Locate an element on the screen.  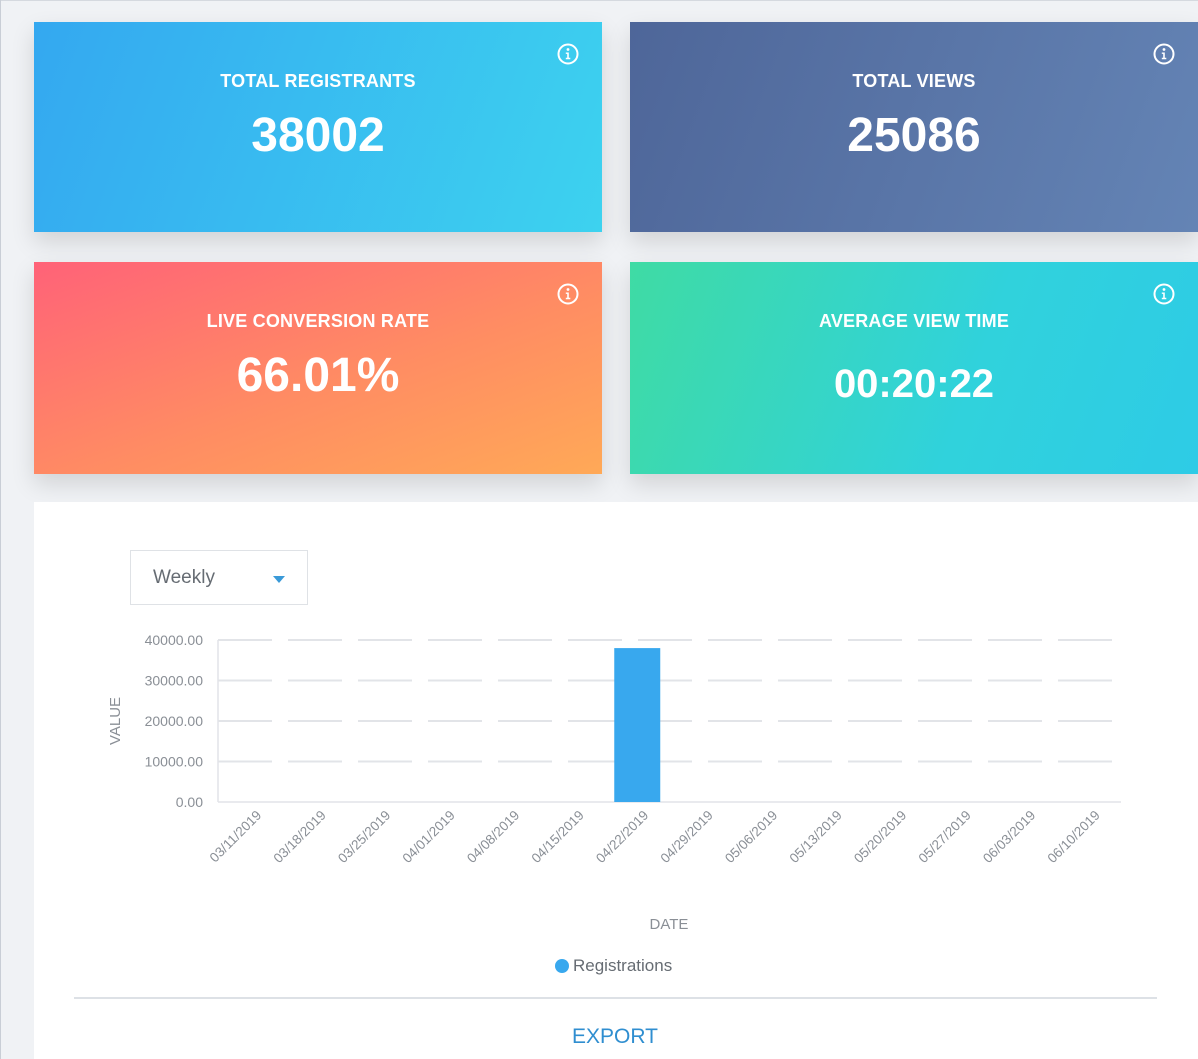
x-tick-label: 05/27/2019 is located at coordinates (944, 837).